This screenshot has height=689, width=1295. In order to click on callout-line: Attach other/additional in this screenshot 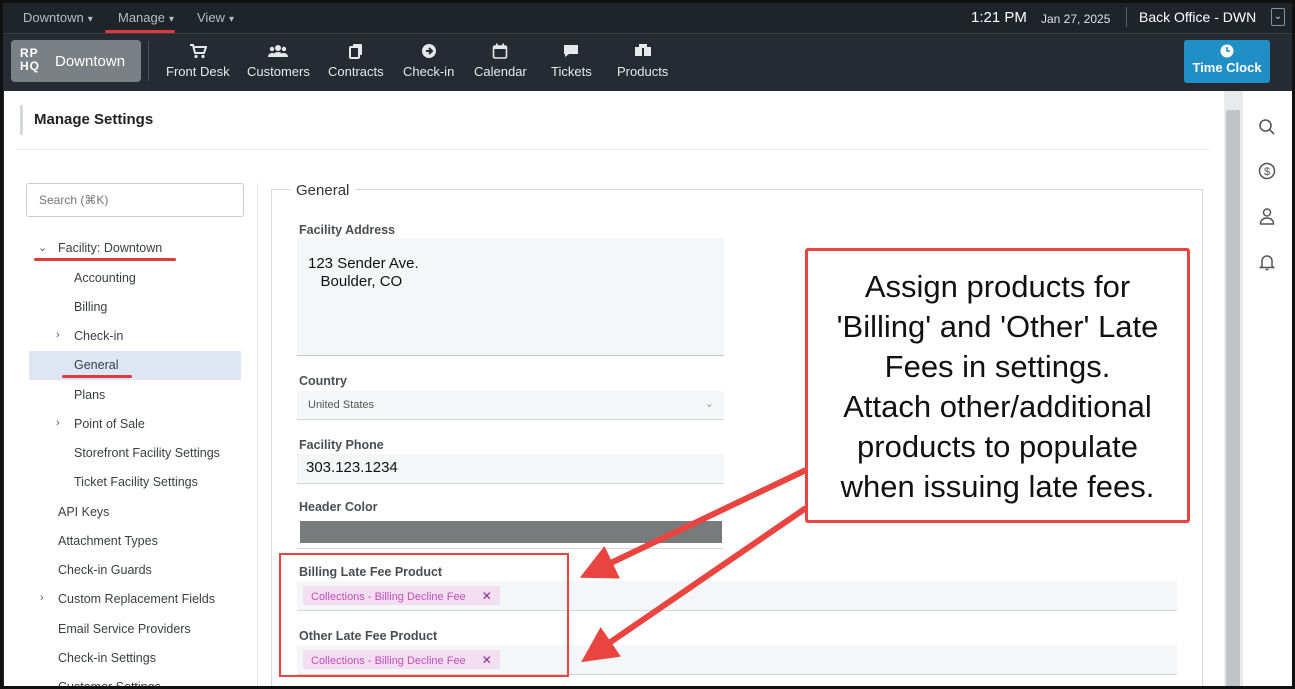, I will do `click(997, 406)`.